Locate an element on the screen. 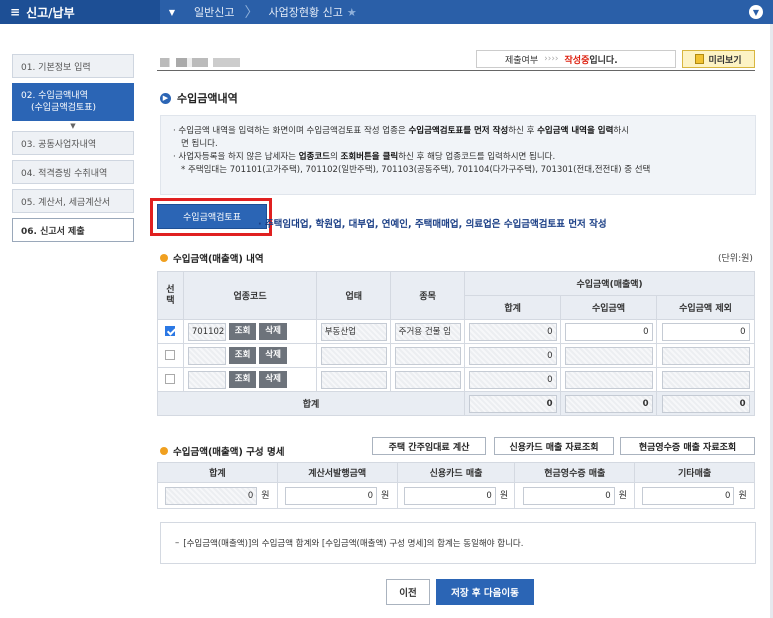  highlight-frame is located at coordinates (211, 217).